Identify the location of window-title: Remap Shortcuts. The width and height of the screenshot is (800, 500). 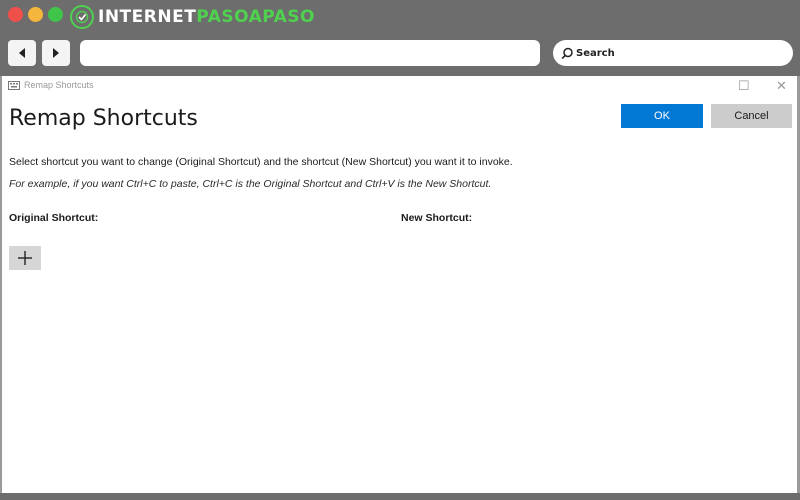
(59, 85).